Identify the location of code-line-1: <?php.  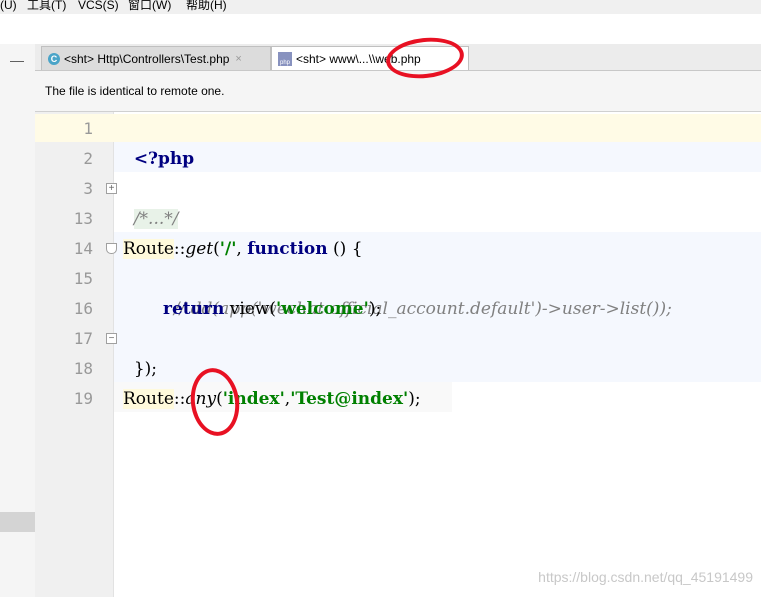
(158, 141).